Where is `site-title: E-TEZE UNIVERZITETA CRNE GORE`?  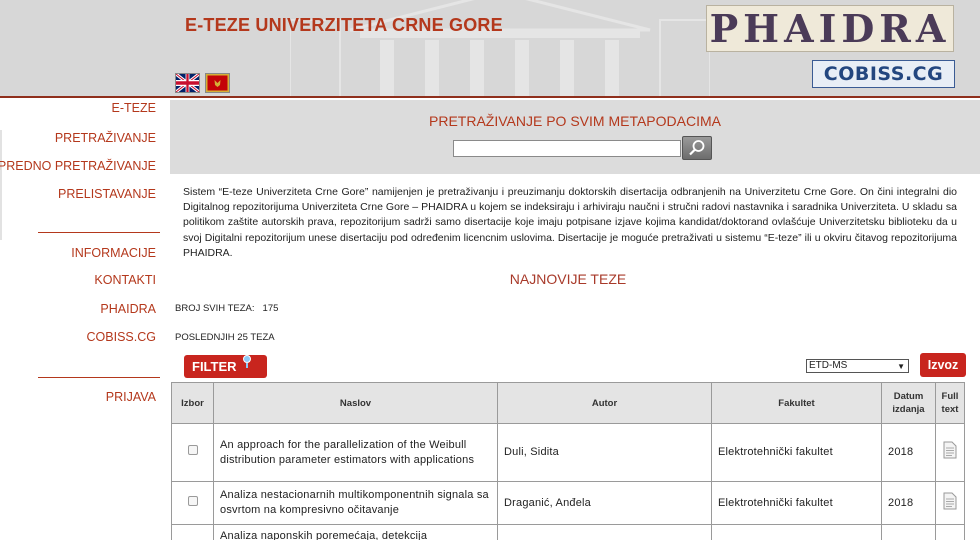
site-title: E-TEZE UNIVERZITETA CRNE GORE is located at coordinates (344, 25).